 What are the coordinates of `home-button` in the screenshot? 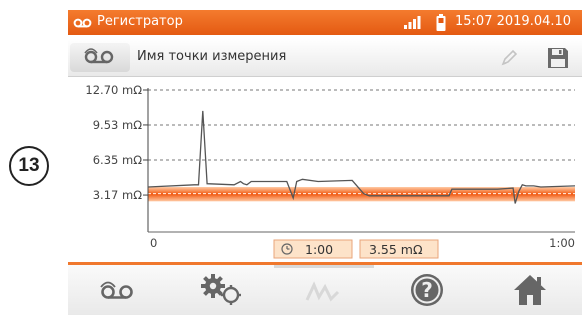 It's located at (530, 291).